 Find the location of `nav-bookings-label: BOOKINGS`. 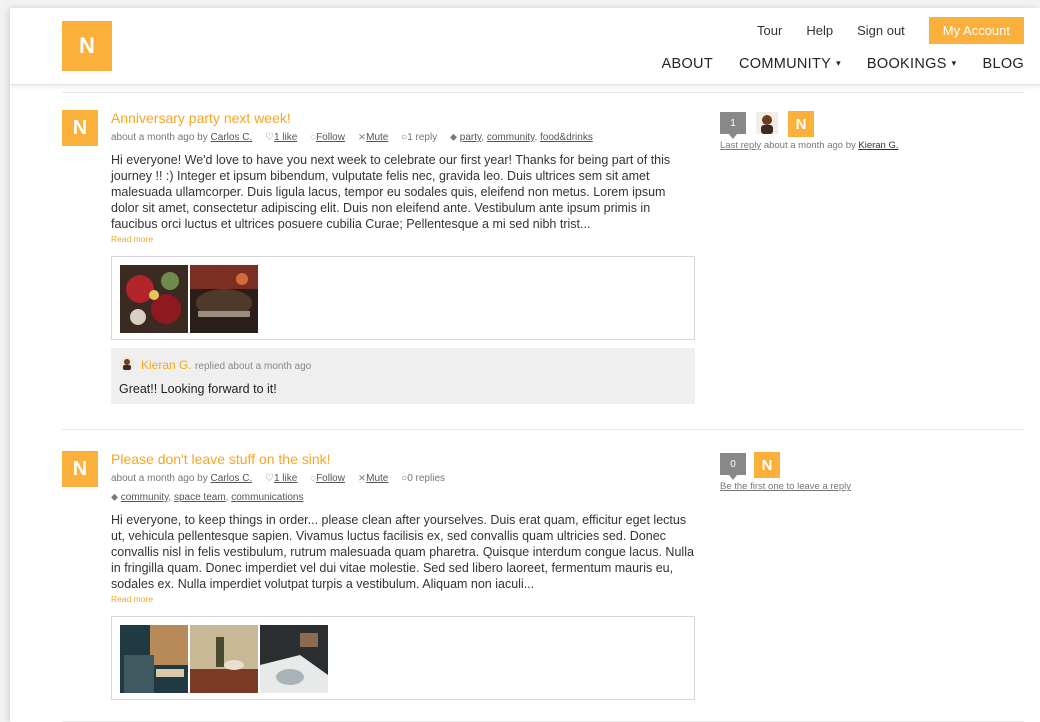

nav-bookings-label: BOOKINGS is located at coordinates (906, 64).